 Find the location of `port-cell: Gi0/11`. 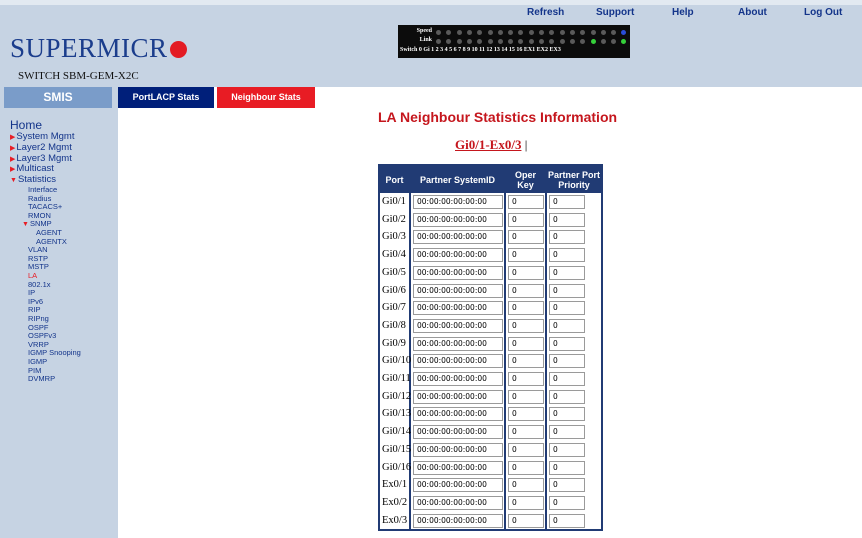

port-cell: Gi0/11 is located at coordinates (396, 378).